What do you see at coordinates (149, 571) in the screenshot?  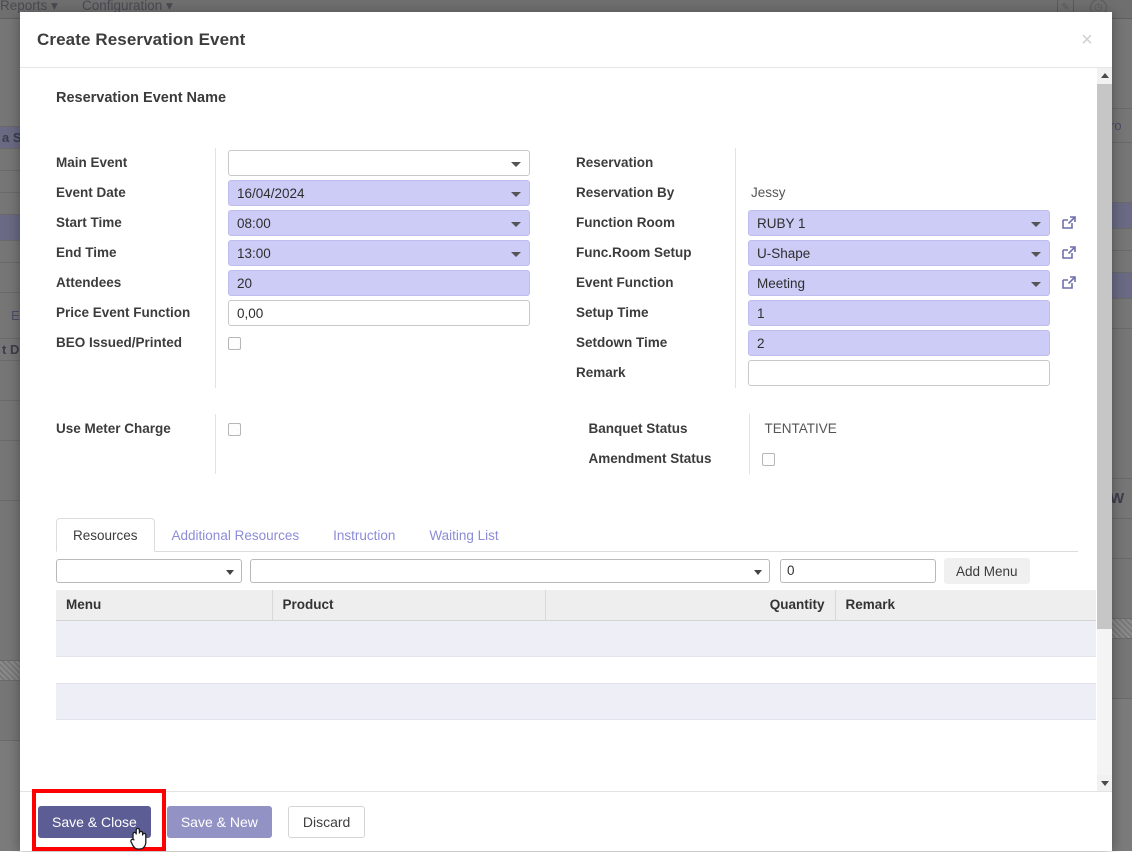 I see `menu-select` at bounding box center [149, 571].